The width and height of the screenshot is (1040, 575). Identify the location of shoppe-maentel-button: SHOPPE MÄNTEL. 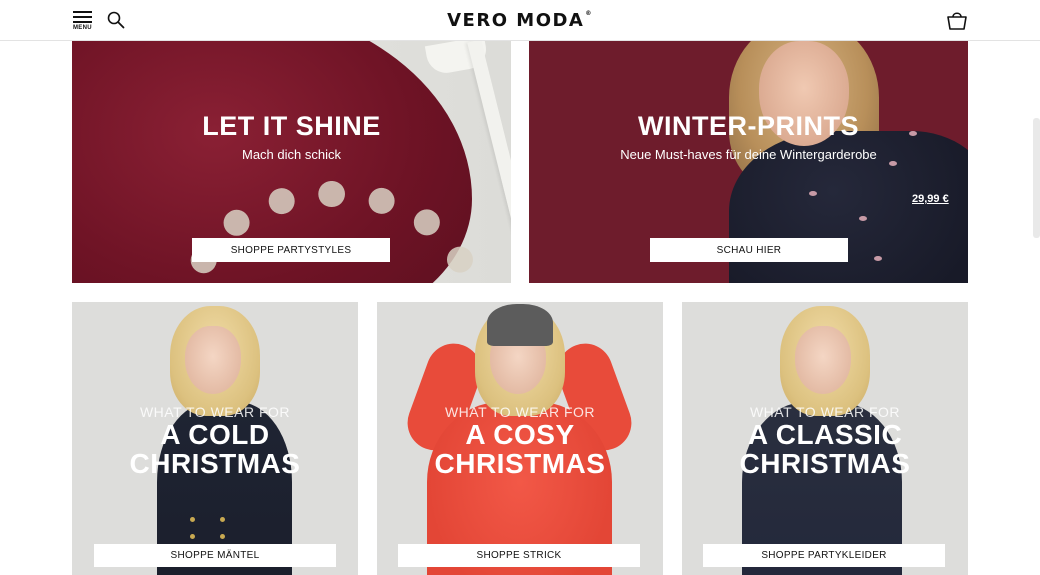
(215, 555).